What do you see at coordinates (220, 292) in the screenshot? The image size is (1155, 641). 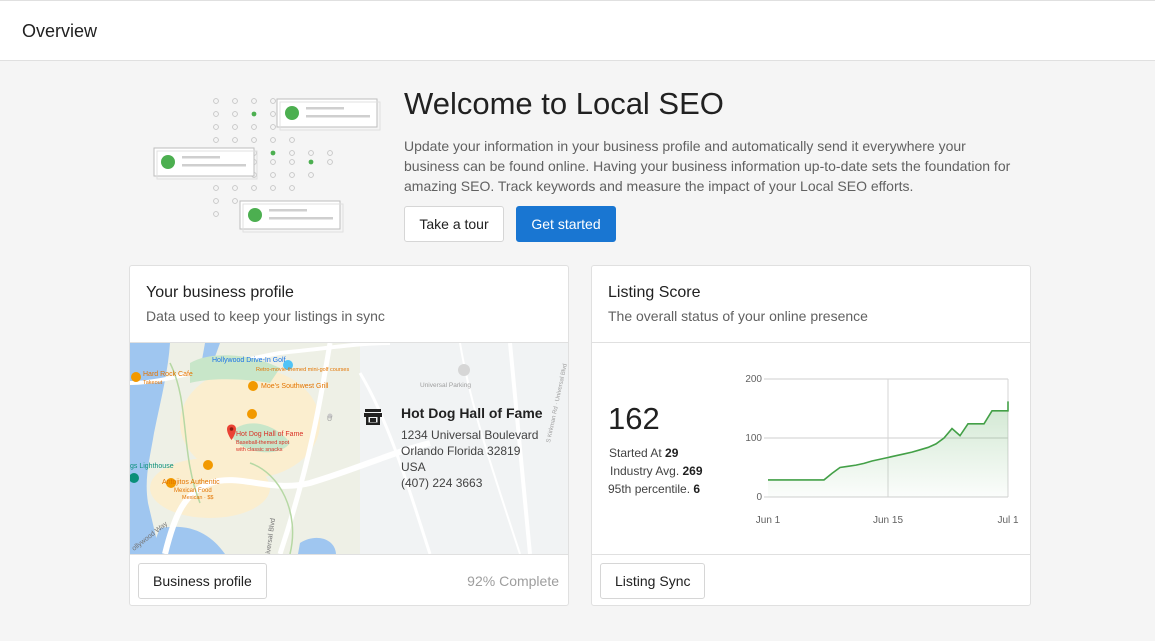 I see `card-title: Your business profile` at bounding box center [220, 292].